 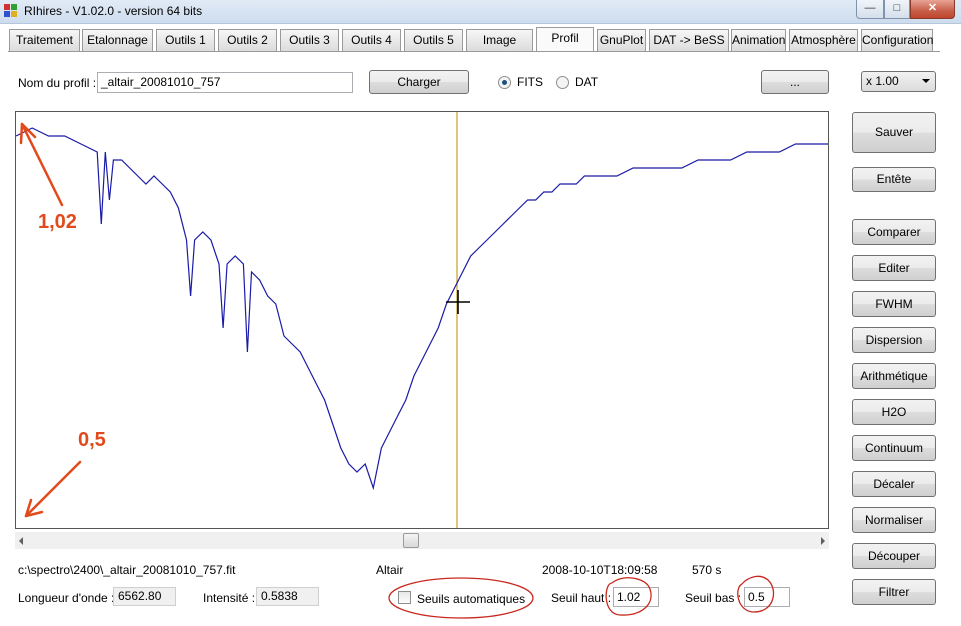 What do you see at coordinates (225, 82) in the screenshot?
I see `profile-name-input: _altair_20081010_757` at bounding box center [225, 82].